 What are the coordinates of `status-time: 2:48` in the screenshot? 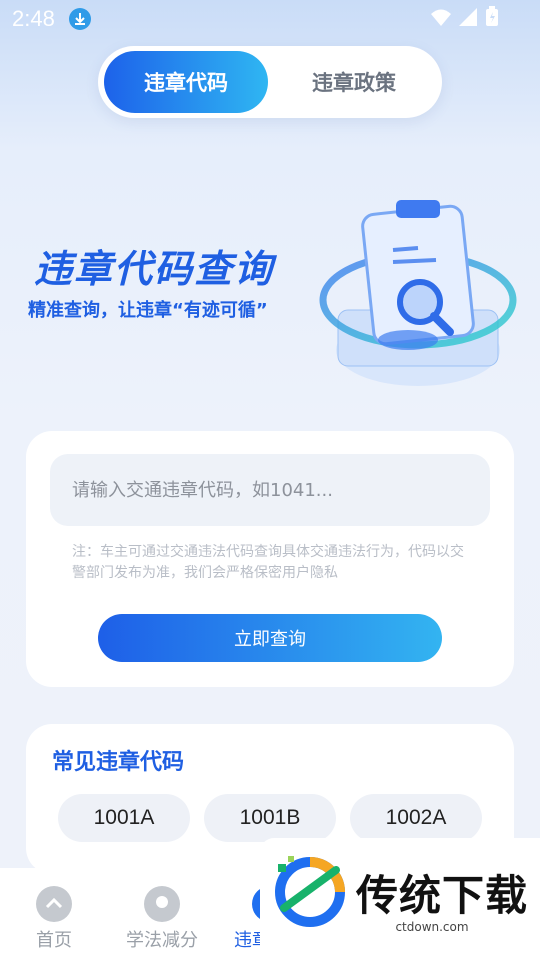 It's located at (33, 18).